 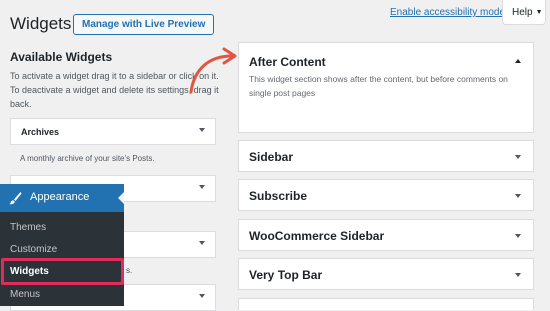 What do you see at coordinates (317, 236) in the screenshot?
I see `sidebar-area-title: WooCommerce Sidebar` at bounding box center [317, 236].